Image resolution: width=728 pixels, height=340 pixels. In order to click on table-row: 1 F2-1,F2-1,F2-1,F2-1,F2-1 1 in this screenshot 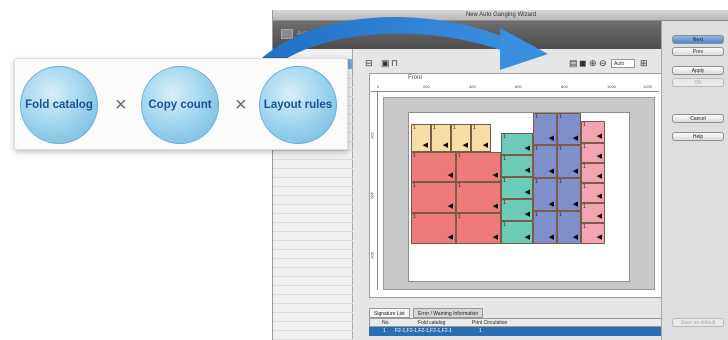, I will do `click(516, 331)`.